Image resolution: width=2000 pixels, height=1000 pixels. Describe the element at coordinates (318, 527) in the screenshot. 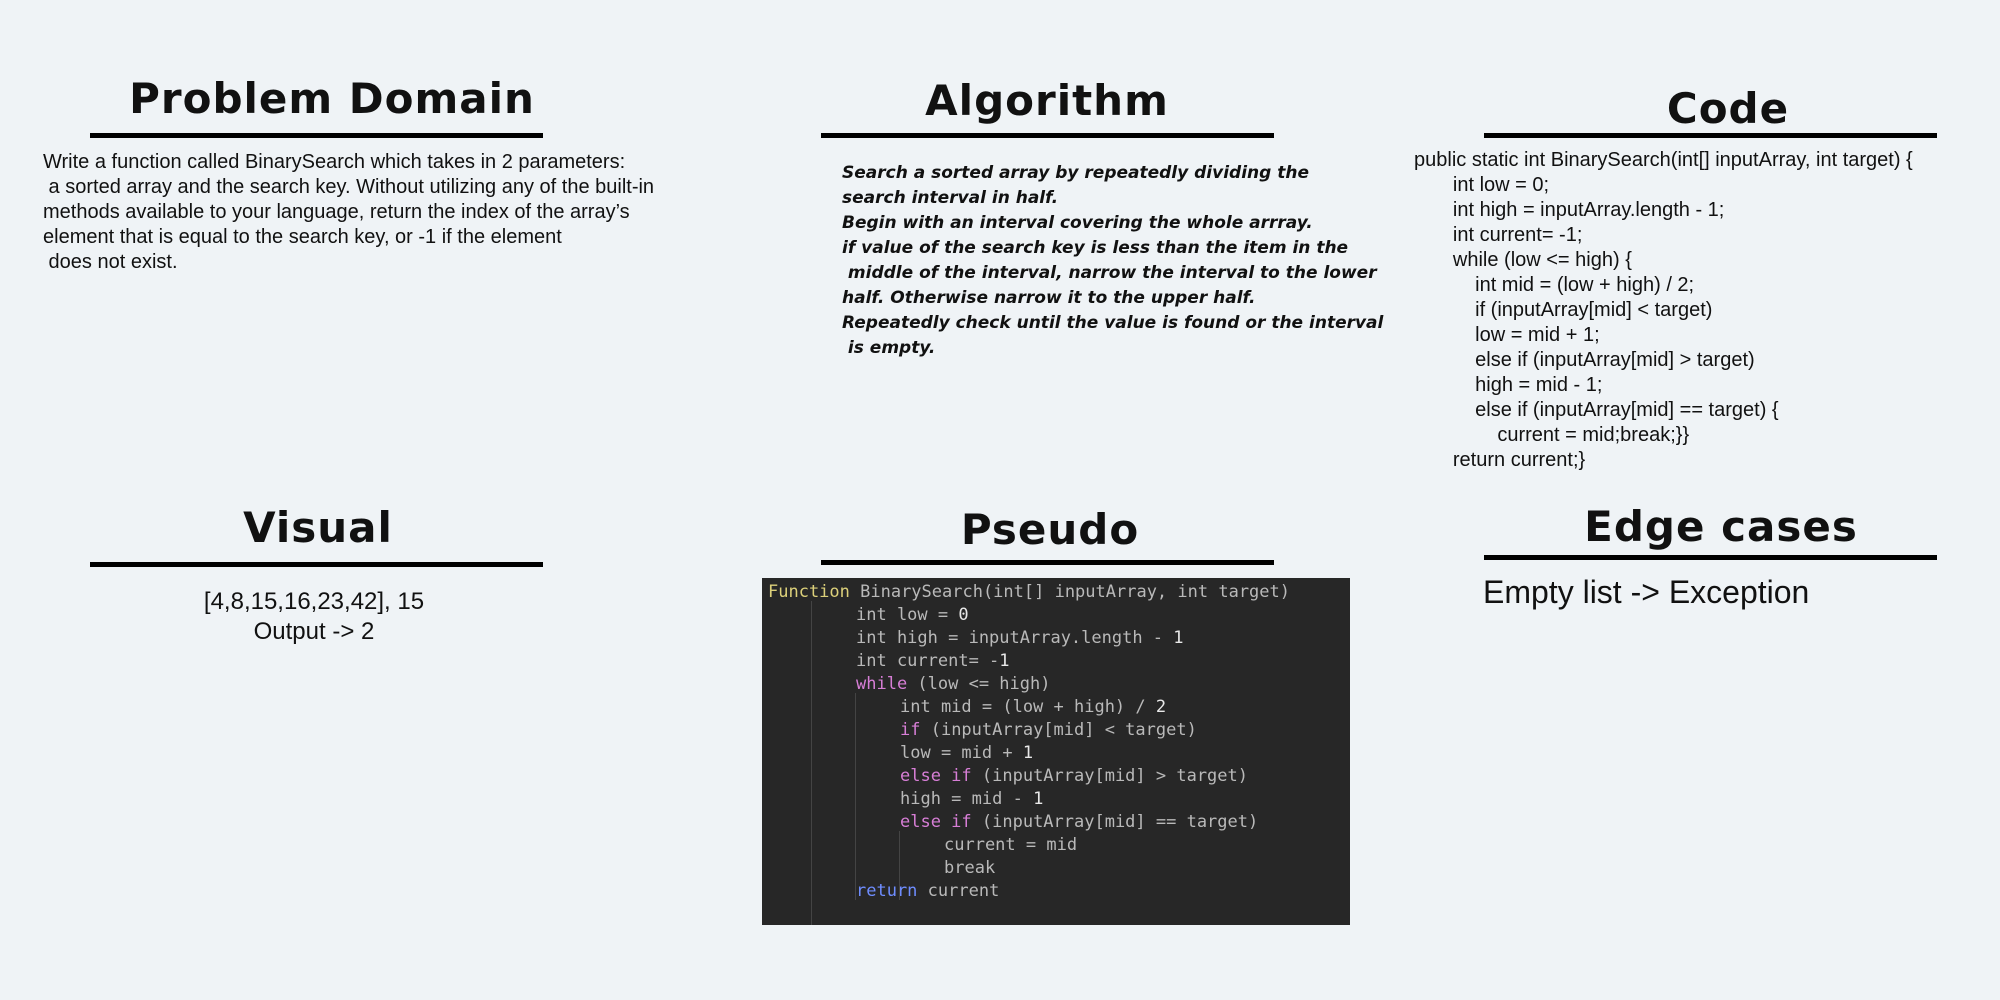

I see `visual-heading: Visual` at that location.